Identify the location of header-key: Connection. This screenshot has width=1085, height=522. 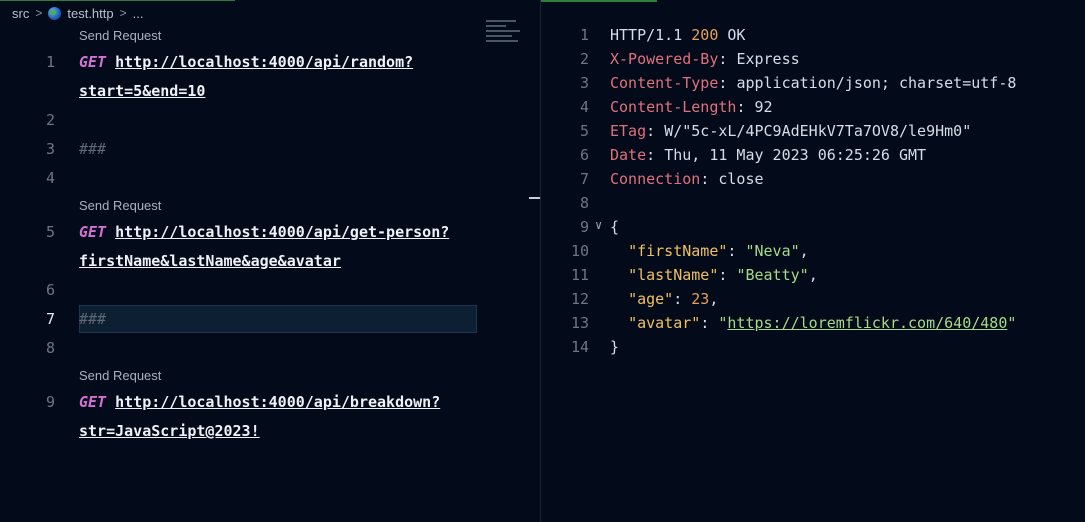
(655, 179).